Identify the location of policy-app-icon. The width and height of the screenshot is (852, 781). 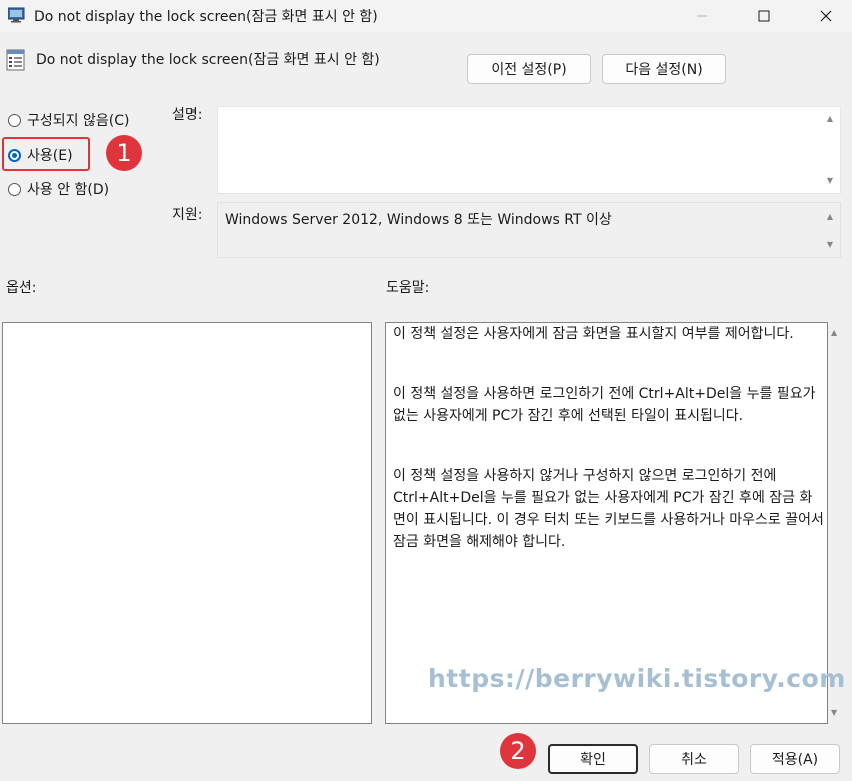
(16, 15).